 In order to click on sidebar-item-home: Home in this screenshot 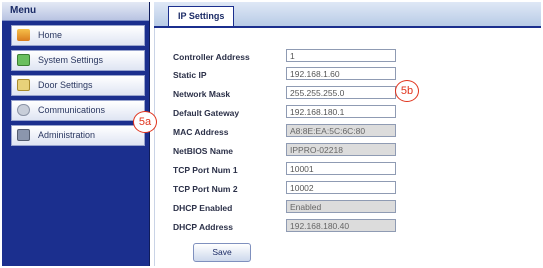, I will do `click(78, 35)`.